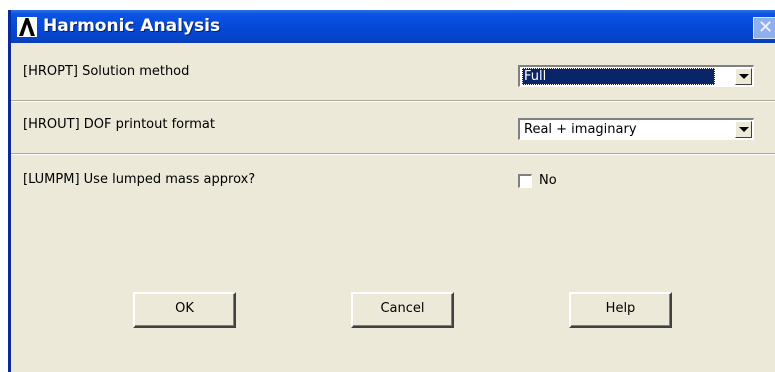 The width and height of the screenshot is (775, 372). I want to click on window-title: Harmonic Analysis, so click(132, 26).